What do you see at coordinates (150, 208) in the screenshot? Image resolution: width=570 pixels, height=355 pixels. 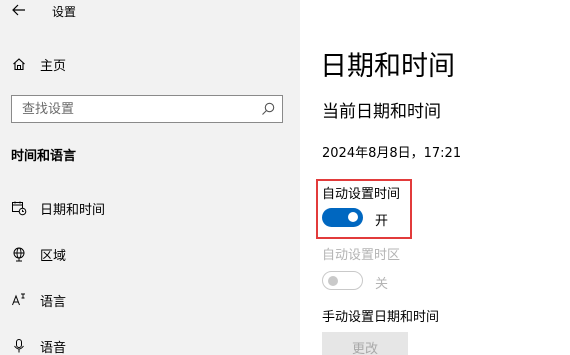 I see `sidebar-item-date-time: 日期和时间` at bounding box center [150, 208].